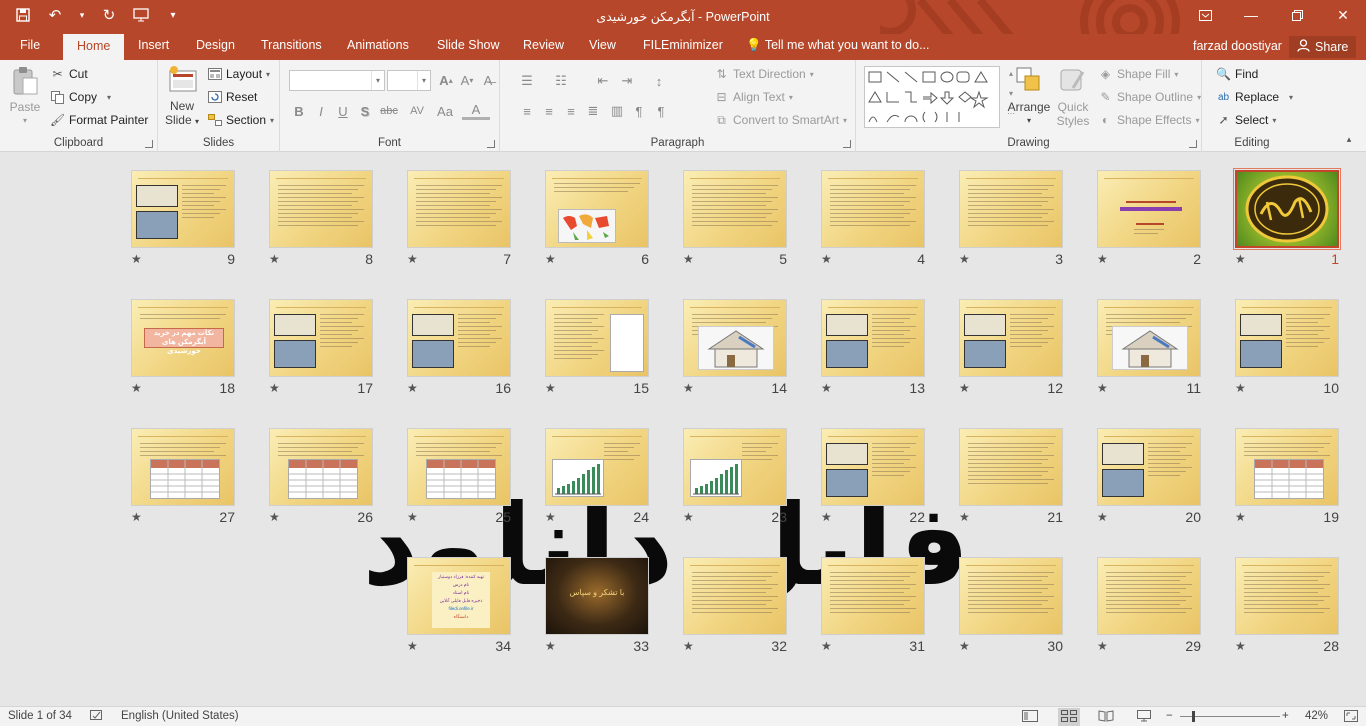  Describe the element at coordinates (617, 111) in the screenshot. I see `columns-icon: ▥` at that location.